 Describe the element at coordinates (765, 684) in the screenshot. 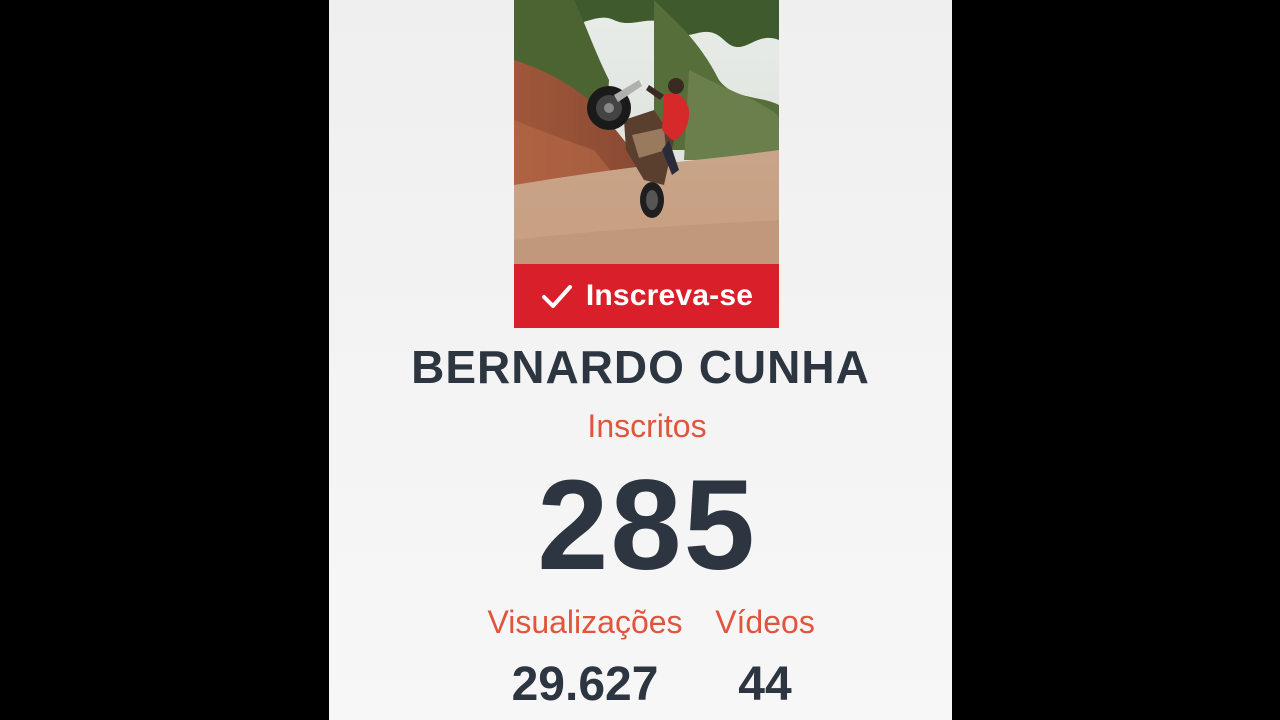

I see `videos-value: 44` at that location.